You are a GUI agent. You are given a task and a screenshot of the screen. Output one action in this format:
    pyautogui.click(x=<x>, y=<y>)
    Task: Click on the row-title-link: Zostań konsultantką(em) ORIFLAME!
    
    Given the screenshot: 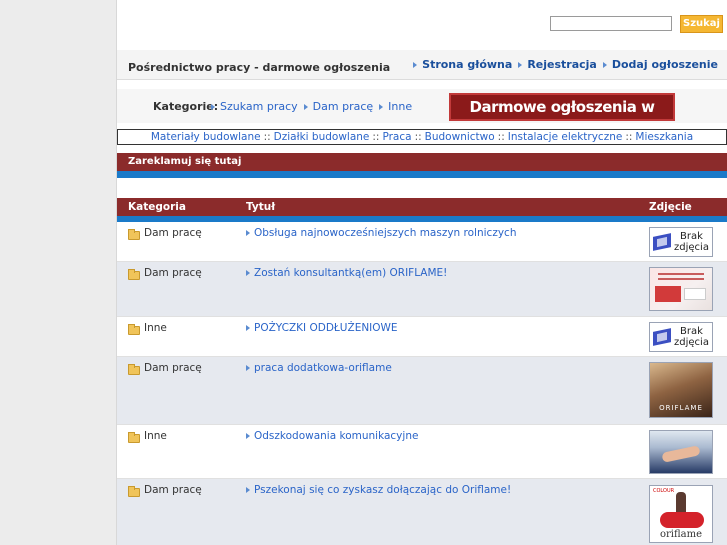 What is the action you would take?
    pyautogui.click(x=346, y=273)
    